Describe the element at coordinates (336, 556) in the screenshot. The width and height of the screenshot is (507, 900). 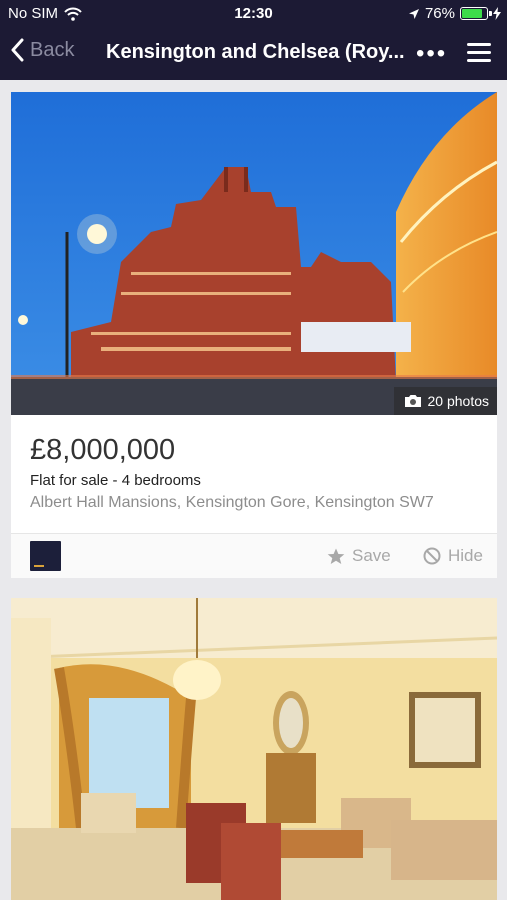
I see `star-icon` at that location.